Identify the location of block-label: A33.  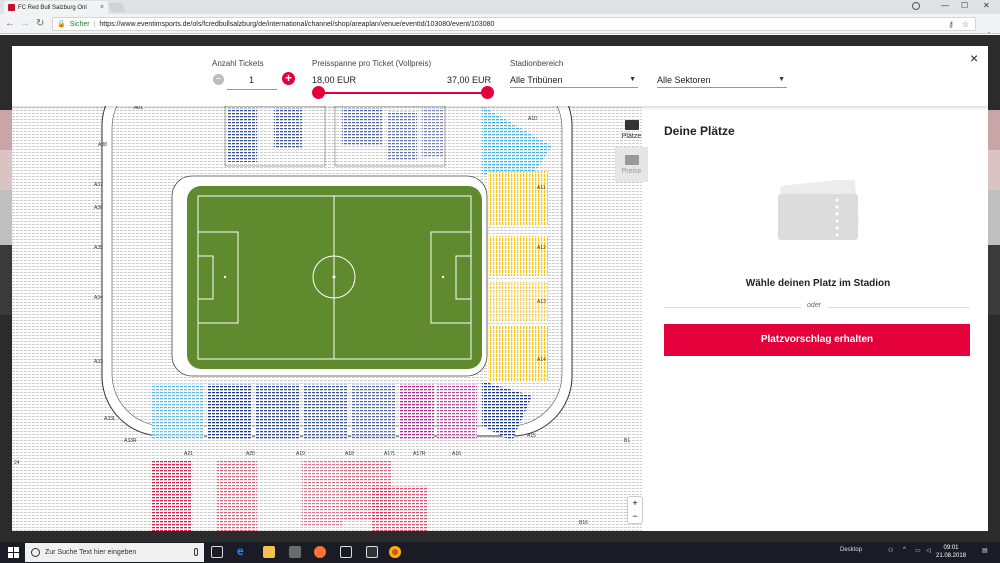
(98, 362).